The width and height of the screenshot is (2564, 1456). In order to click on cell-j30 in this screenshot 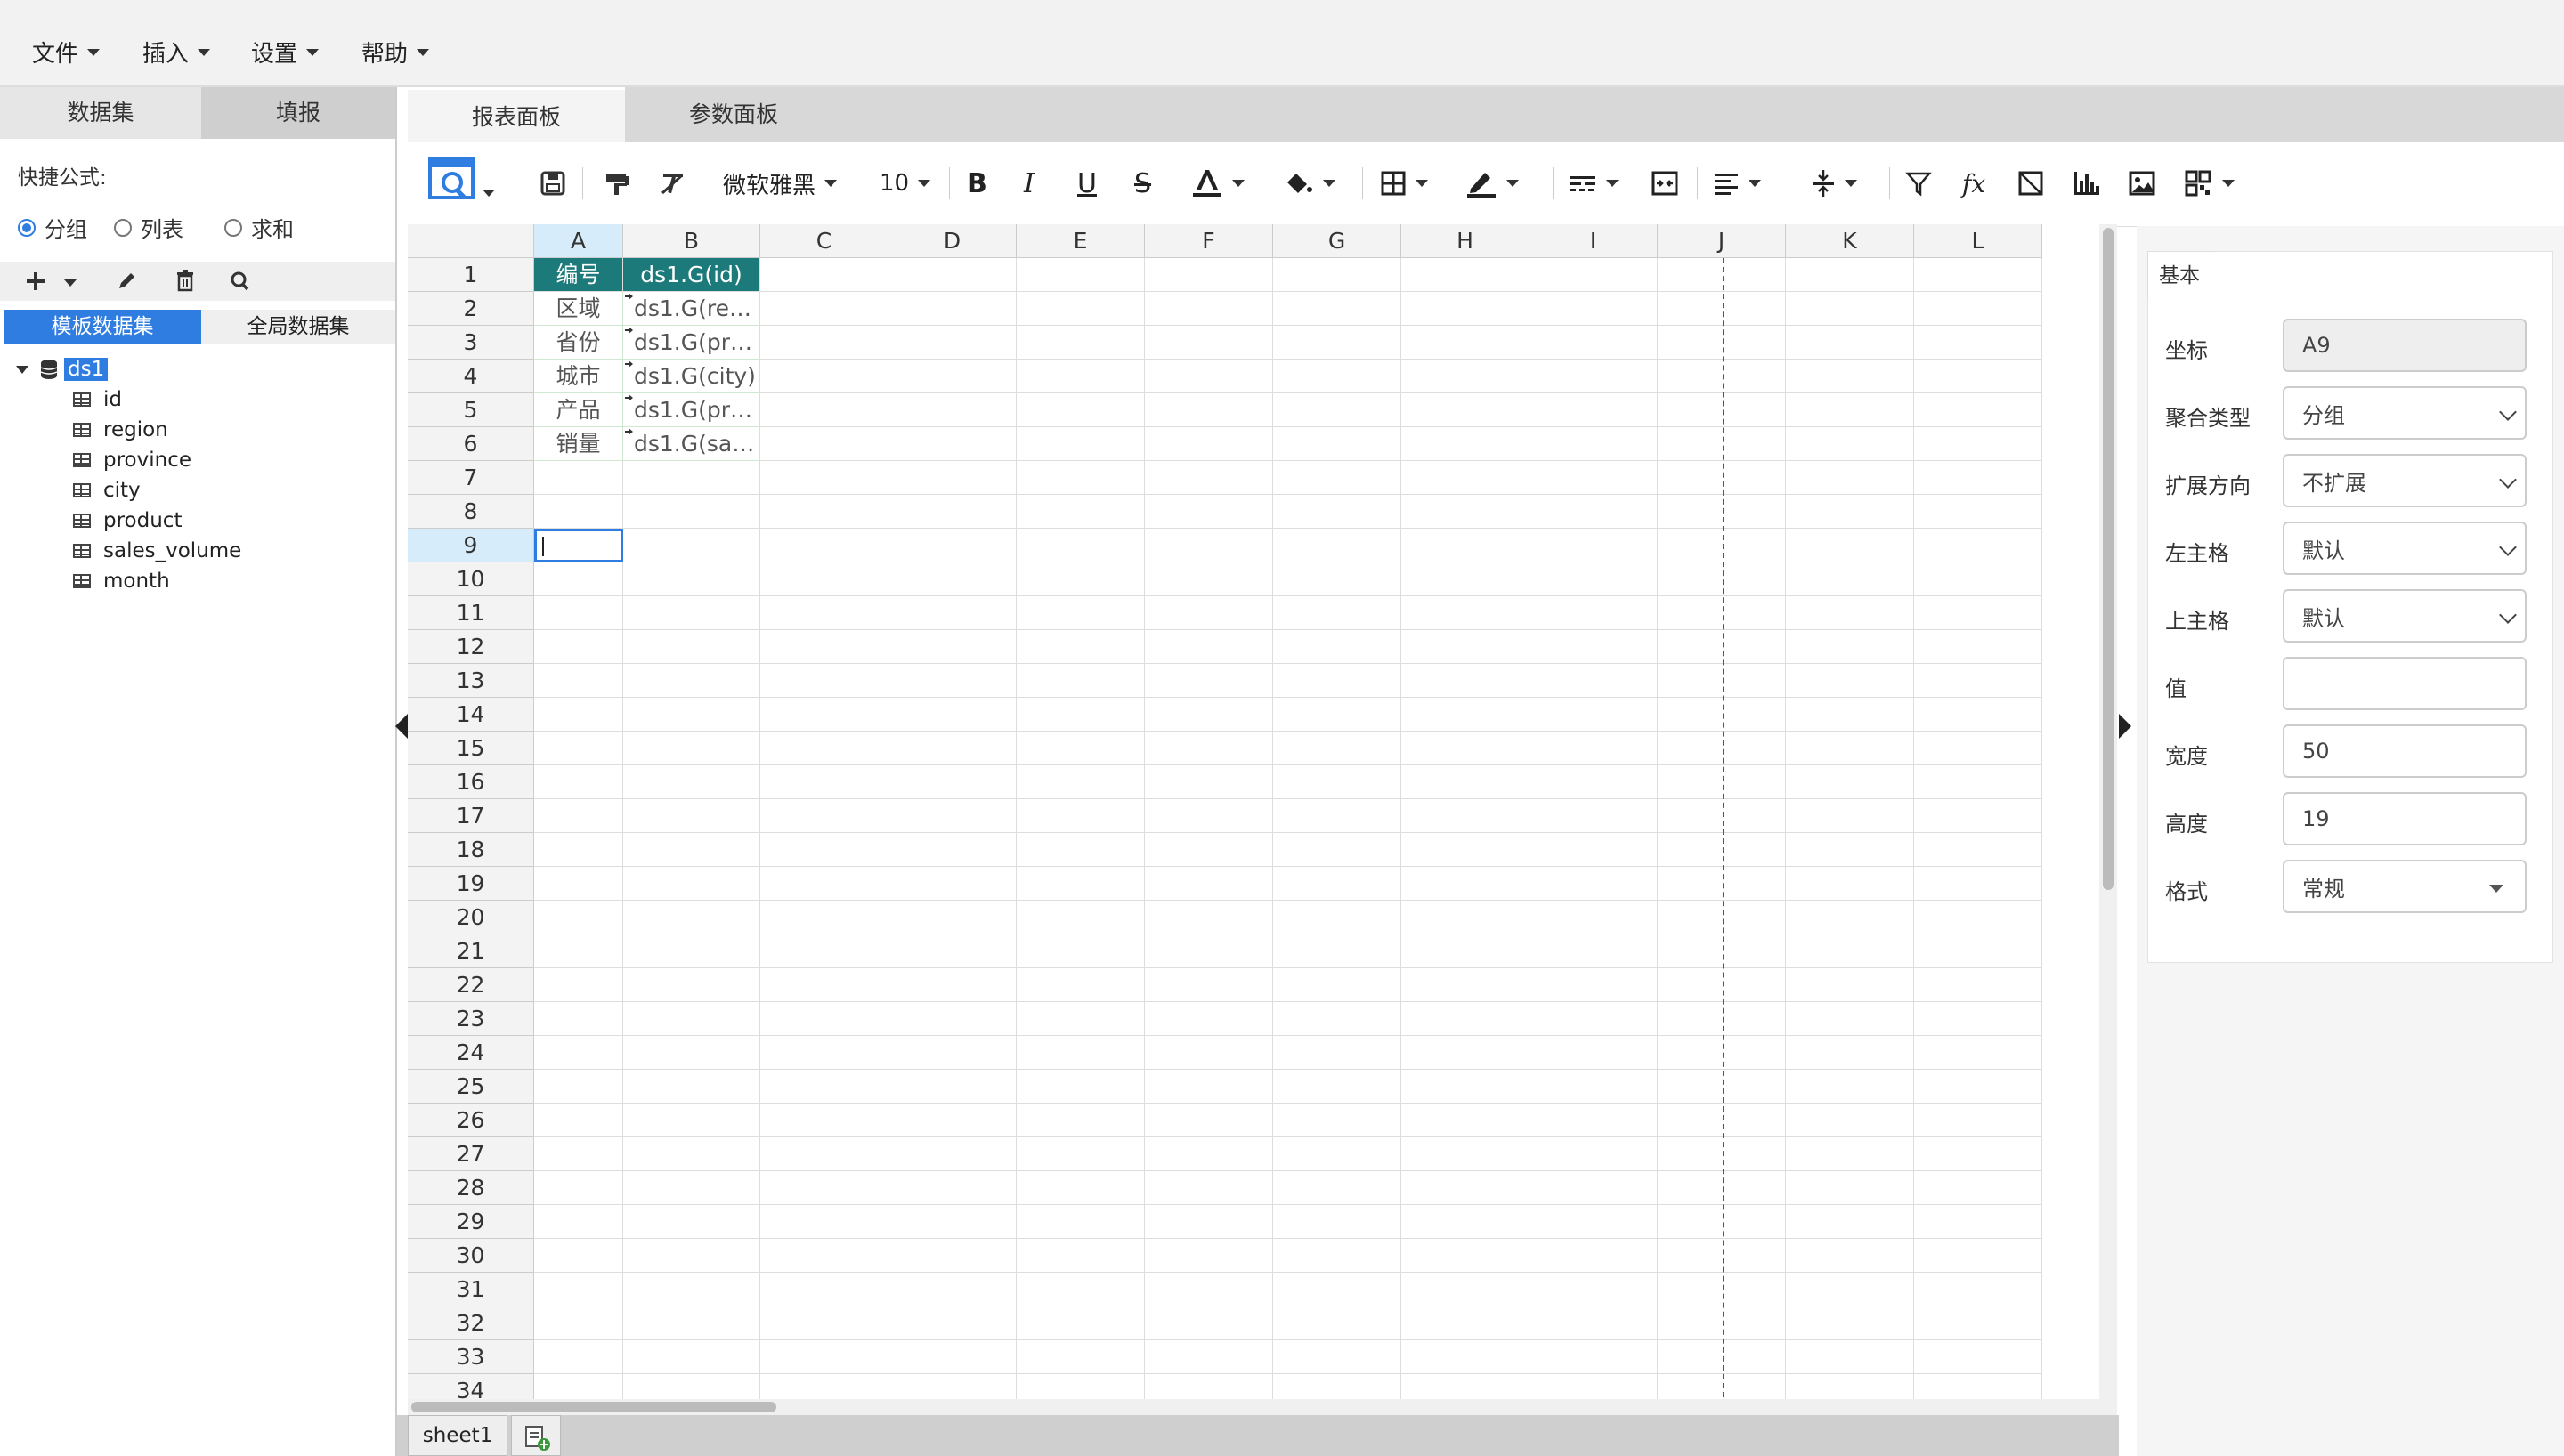, I will do `click(1722, 1256)`.